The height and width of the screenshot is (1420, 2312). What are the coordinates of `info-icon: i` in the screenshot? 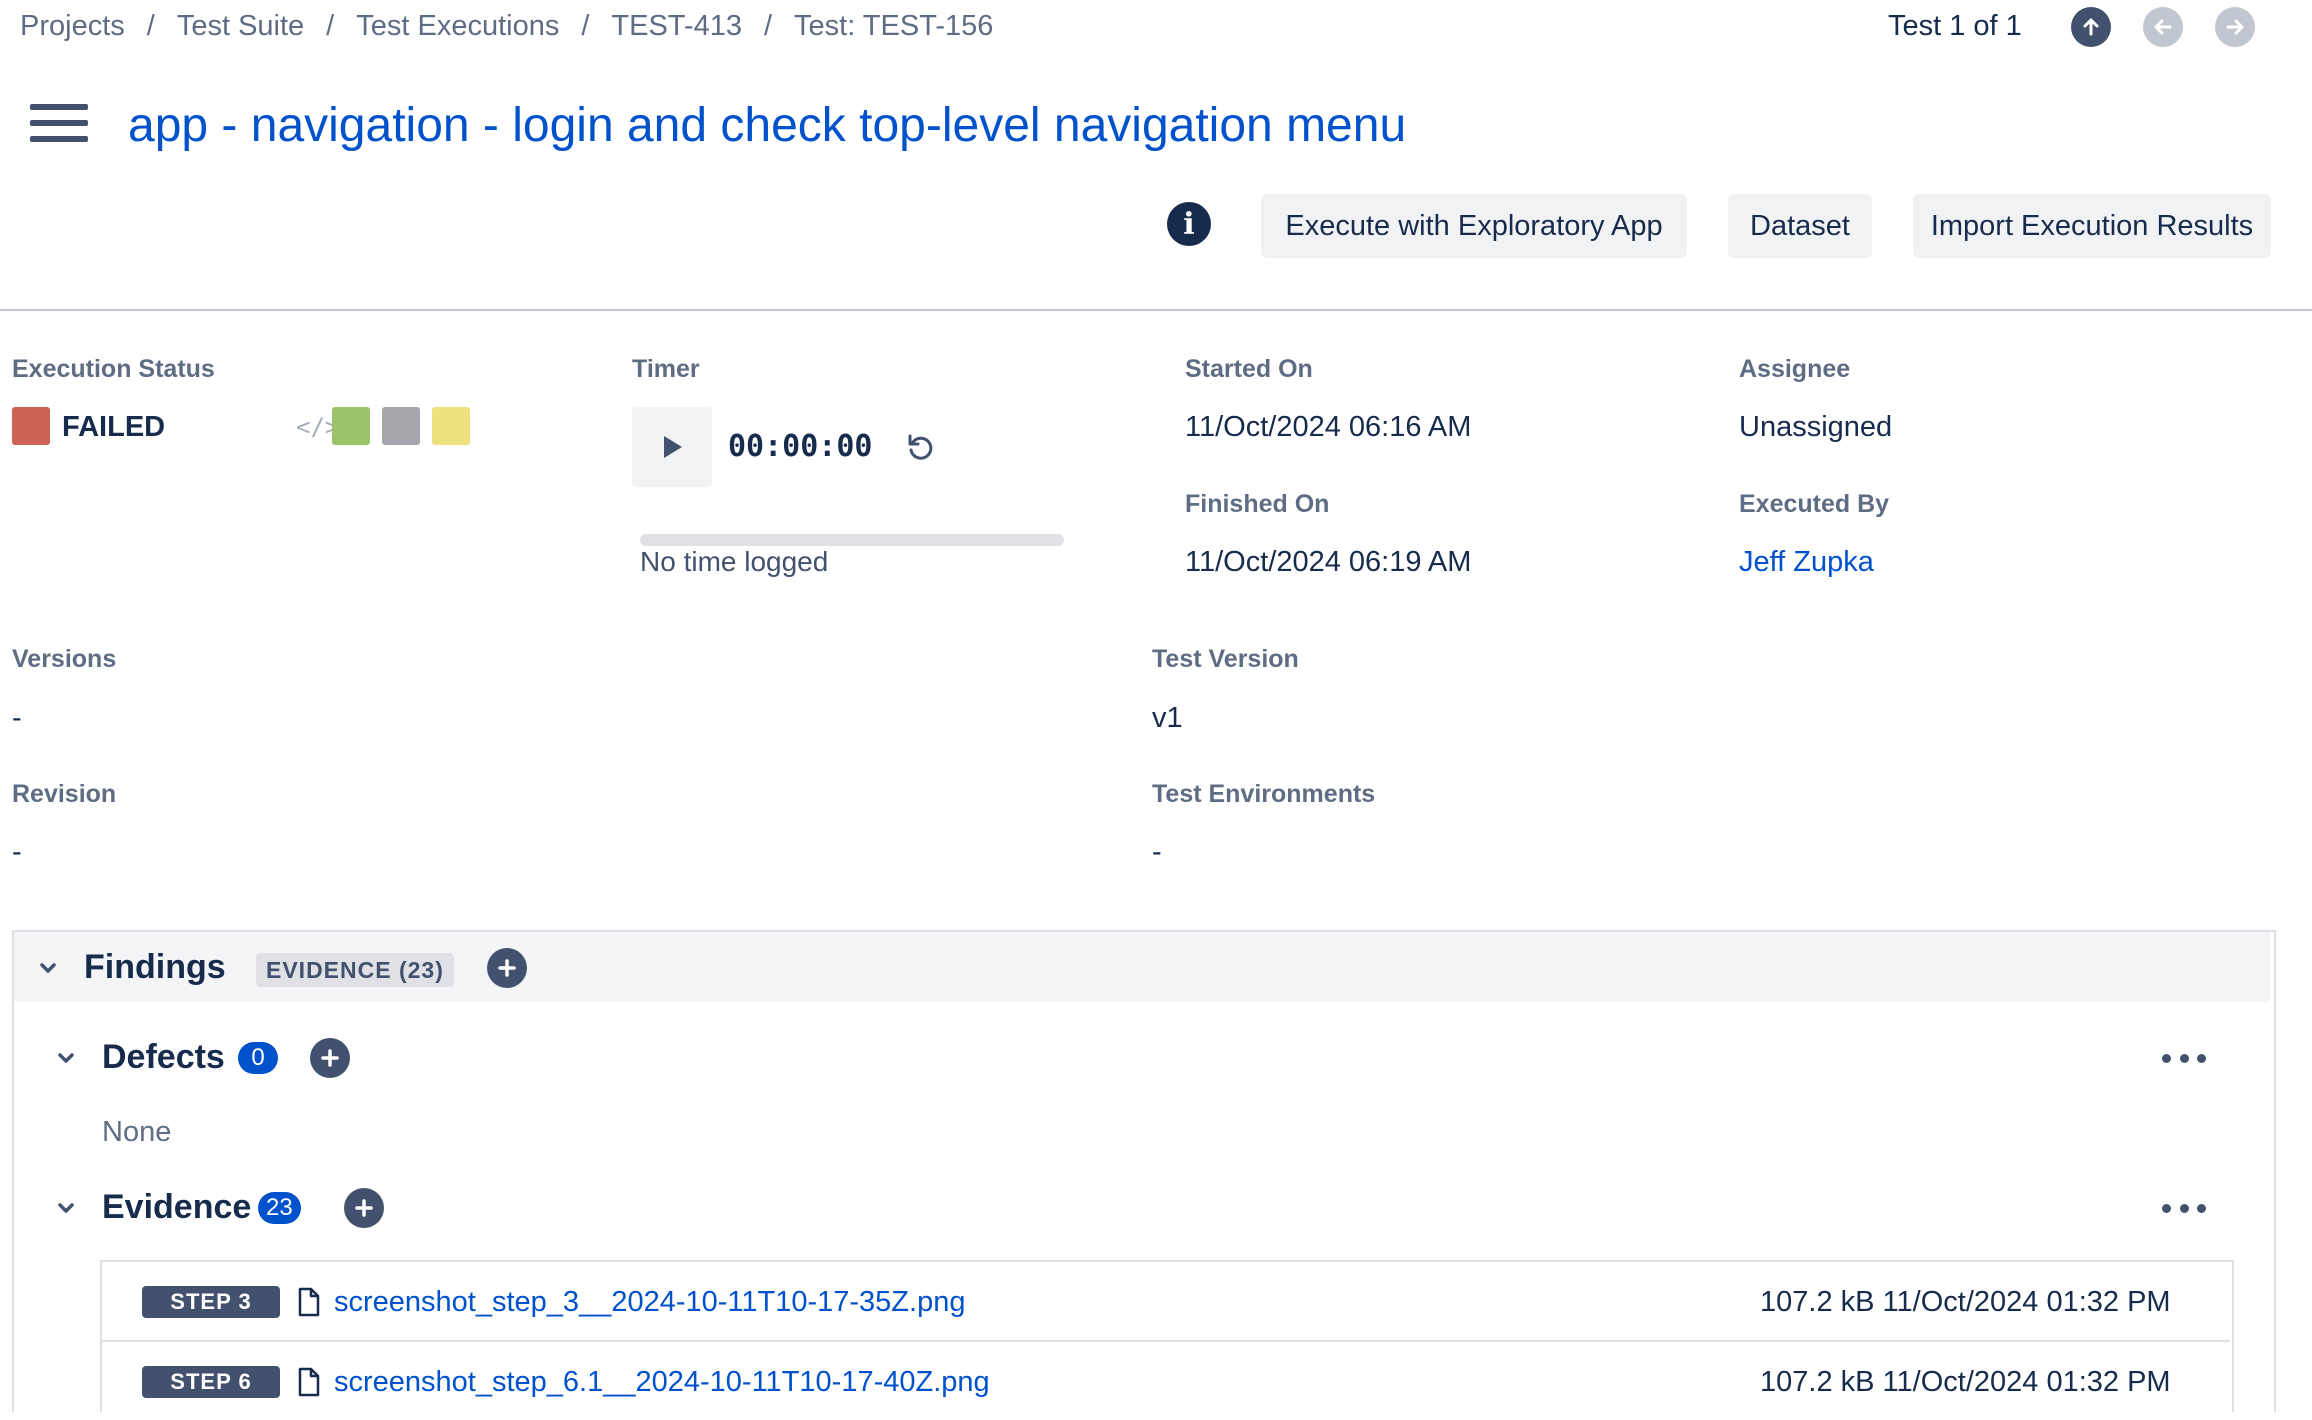 It's located at (1189, 224).